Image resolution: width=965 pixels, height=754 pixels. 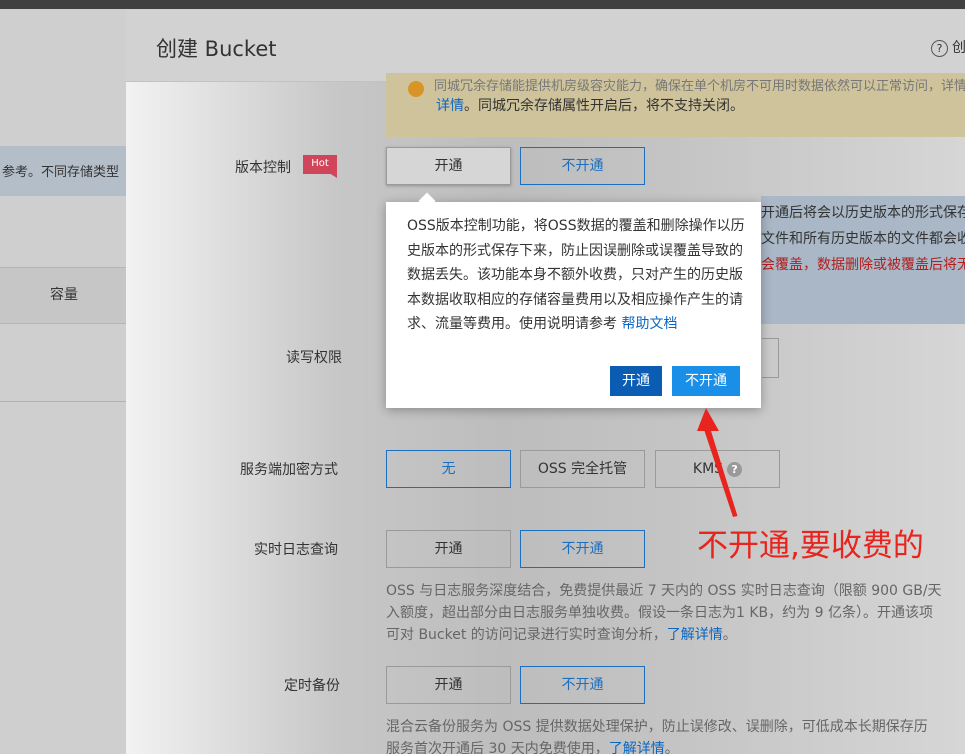 I want to click on background-note: 参考。不同存储类型, so click(x=63, y=171).